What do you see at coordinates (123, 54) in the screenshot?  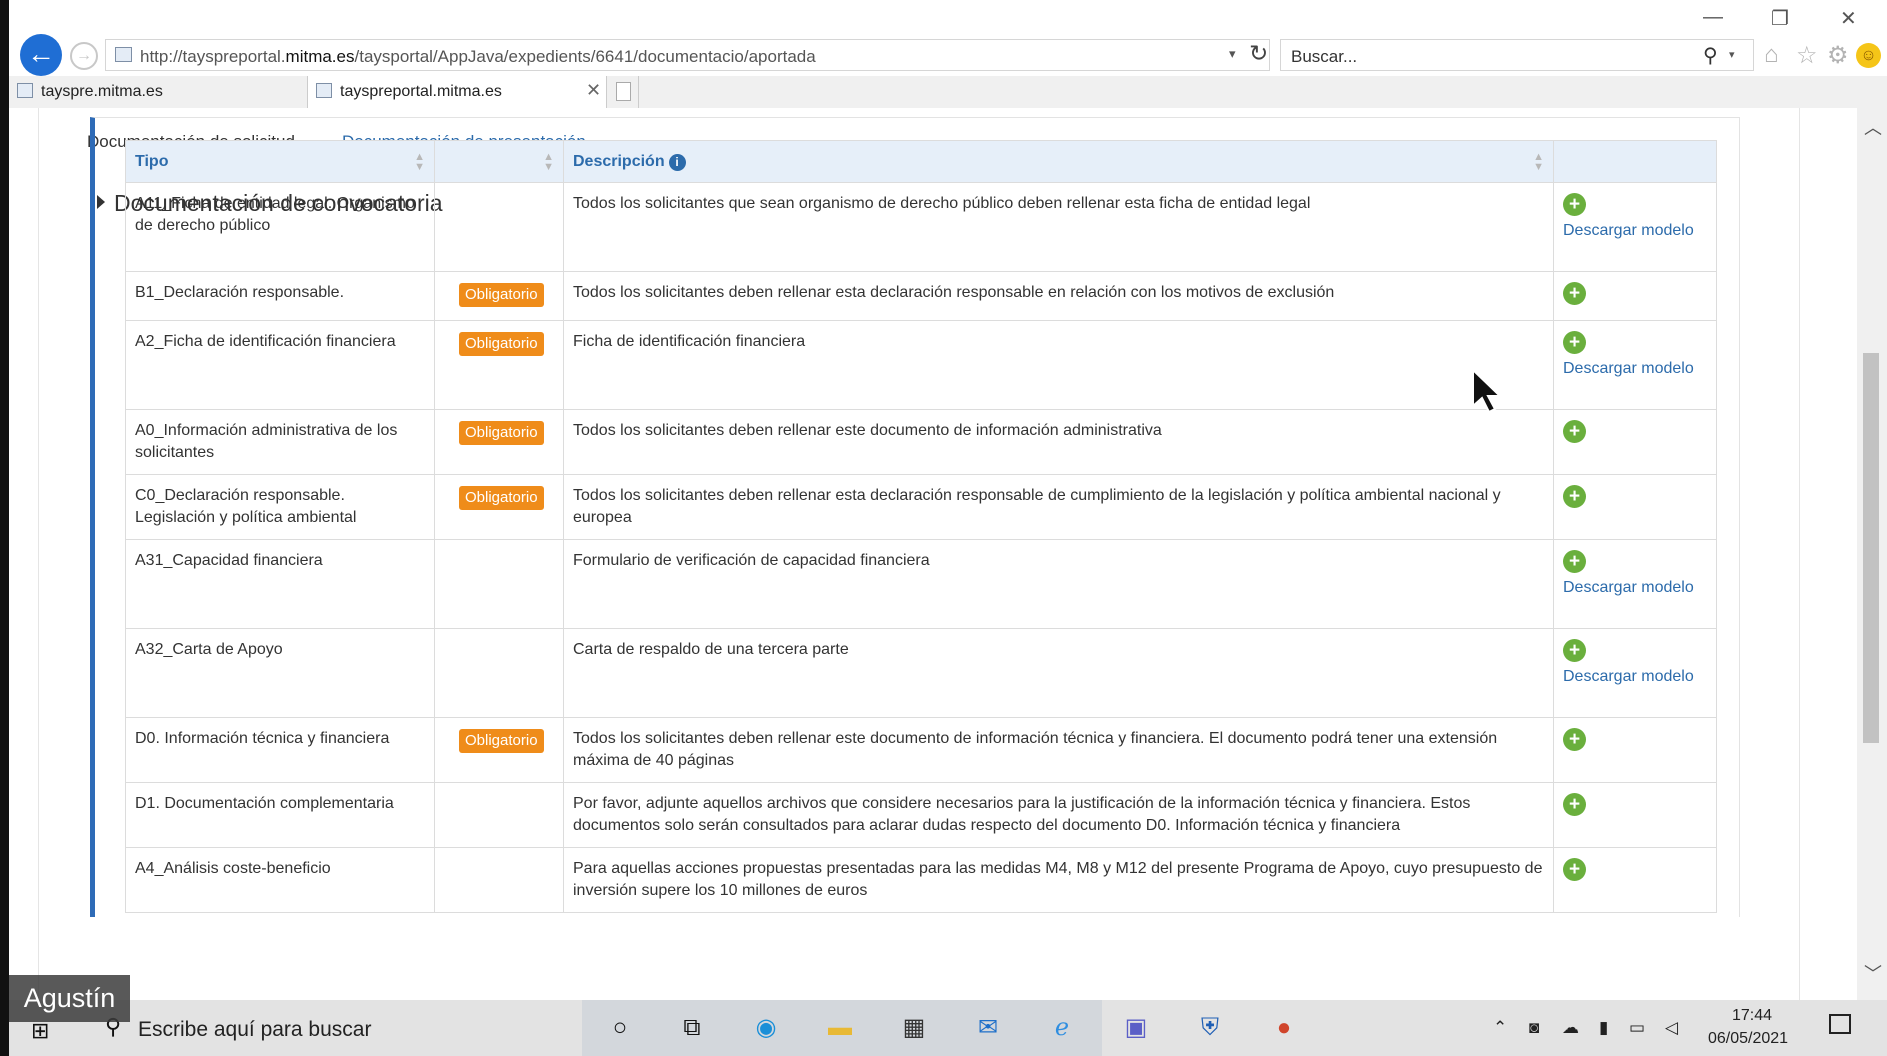 I see `page-icon` at bounding box center [123, 54].